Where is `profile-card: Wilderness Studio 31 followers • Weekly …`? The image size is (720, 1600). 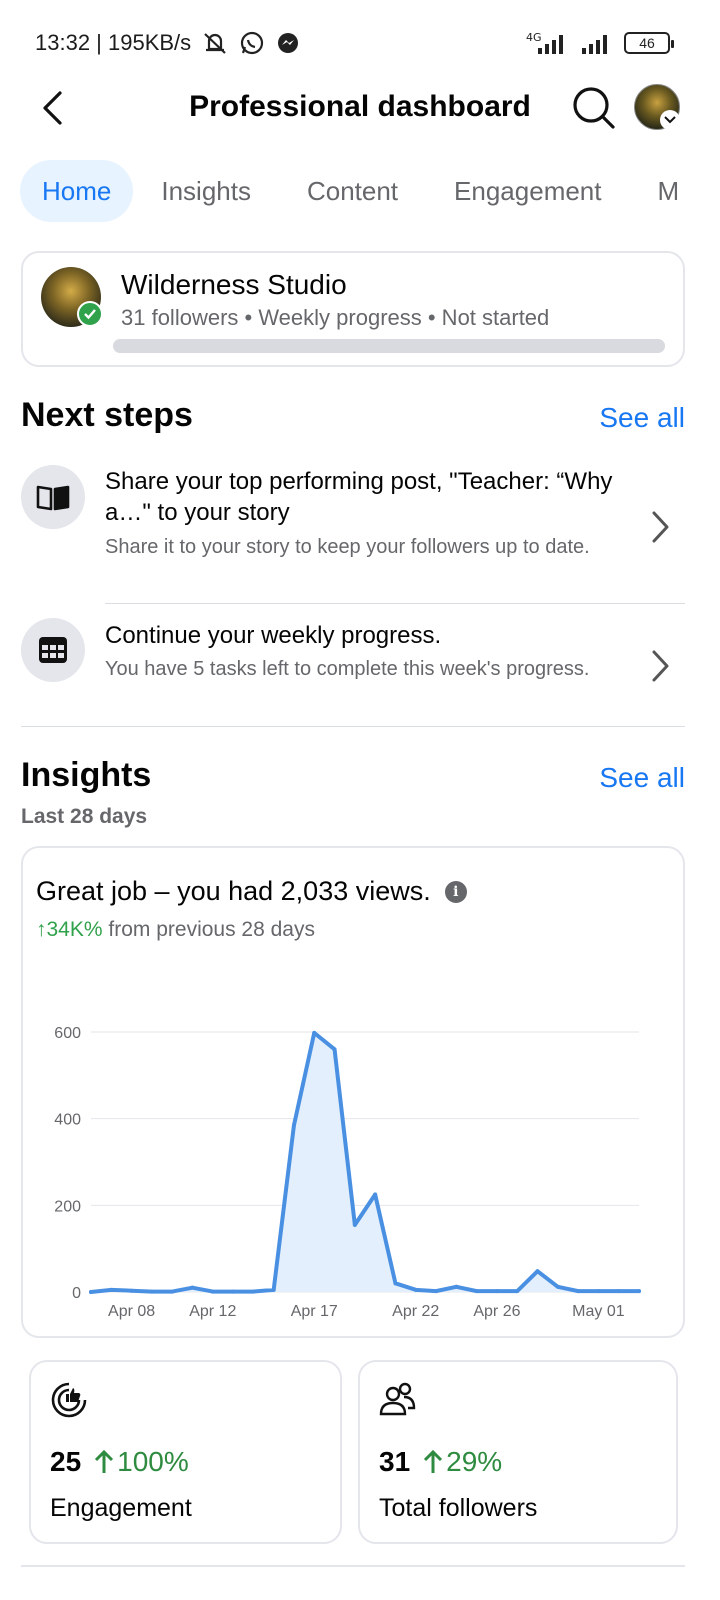
profile-card: Wilderness Studio 31 followers • Weekly … is located at coordinates (353, 309).